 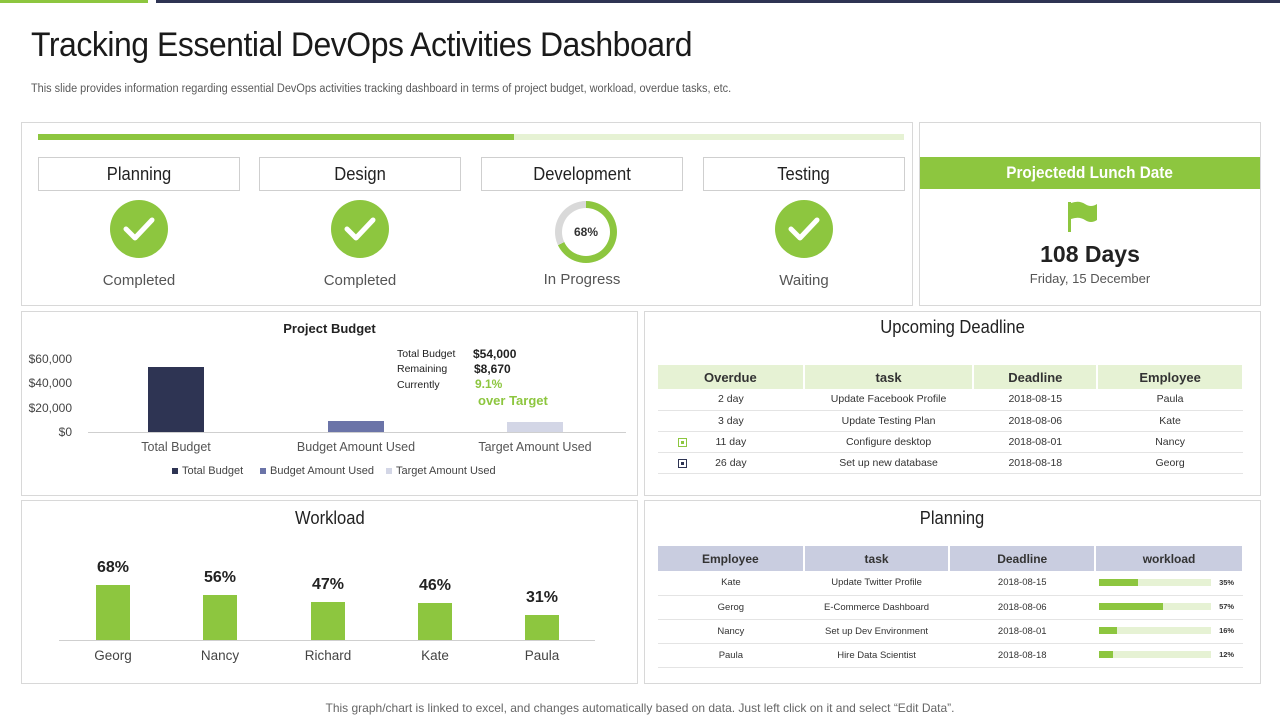 I want to click on stage-label: Testing, so click(x=804, y=173).